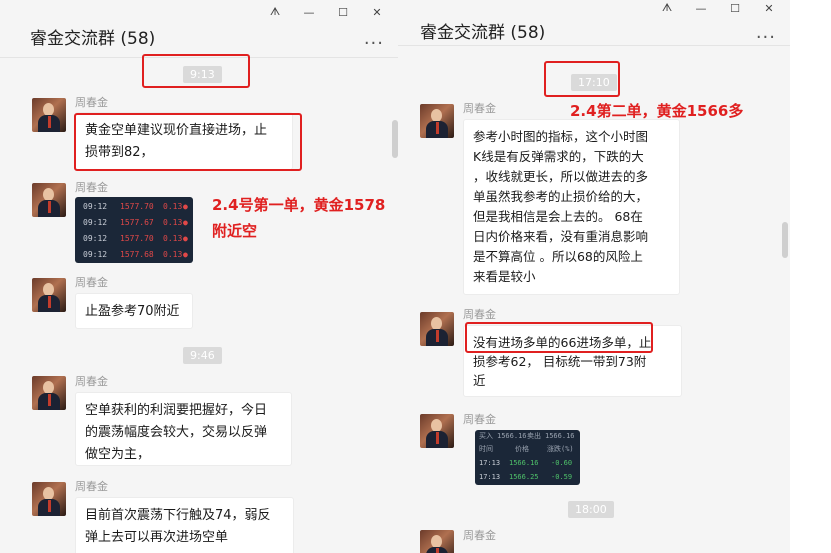 The width and height of the screenshot is (831, 553). What do you see at coordinates (118, 454) in the screenshot?
I see `message-line: 做空为主，` at bounding box center [118, 454].